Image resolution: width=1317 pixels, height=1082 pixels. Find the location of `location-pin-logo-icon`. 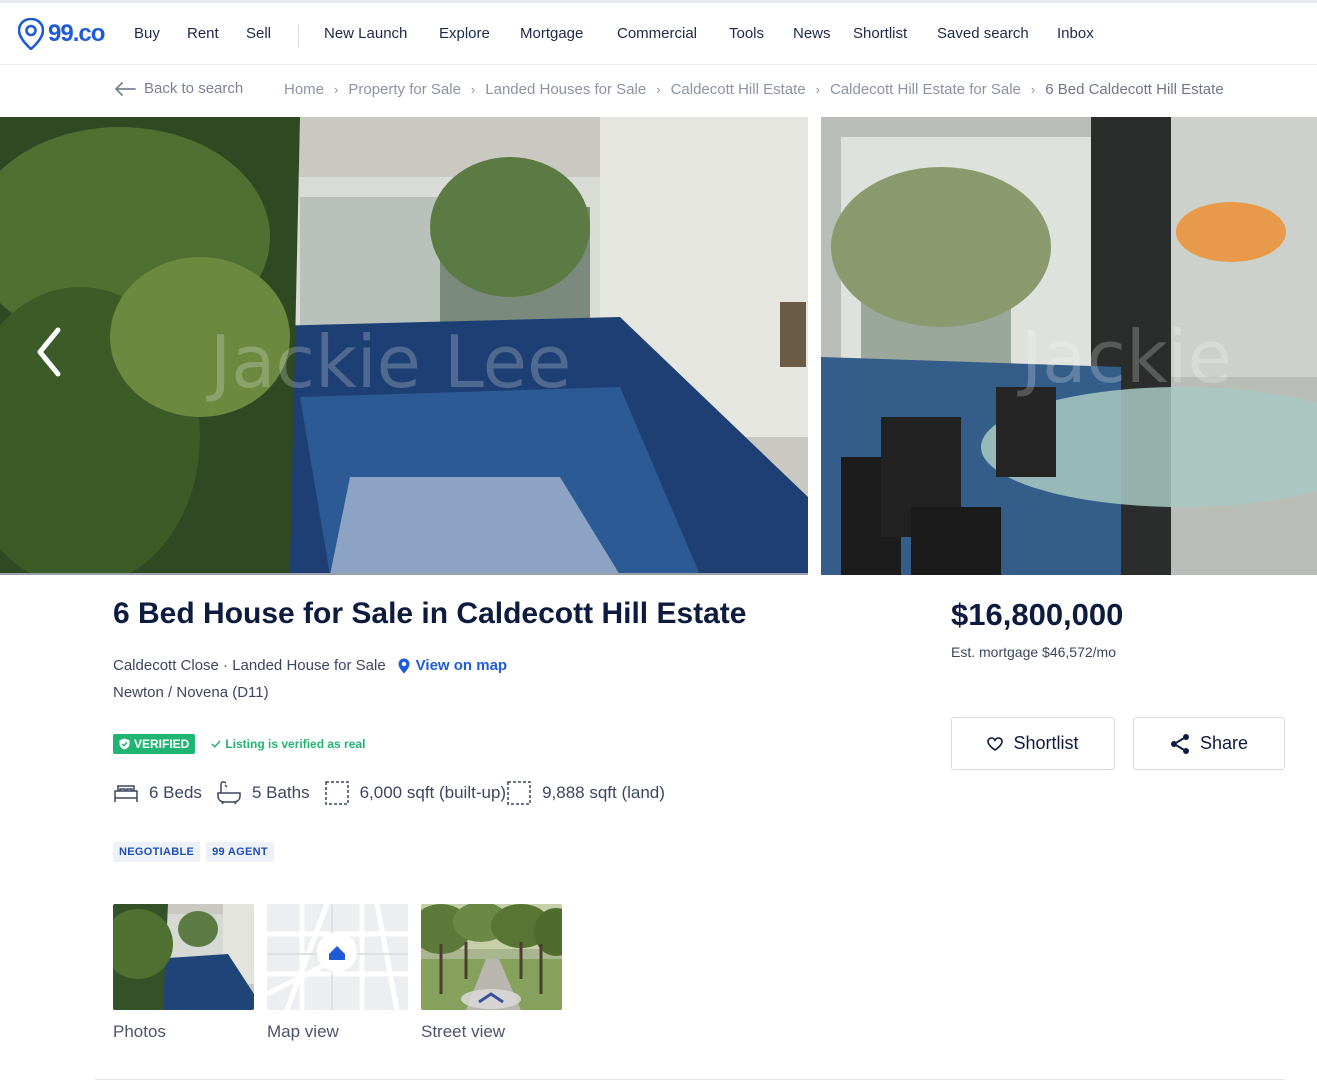

location-pin-logo-icon is located at coordinates (31, 34).